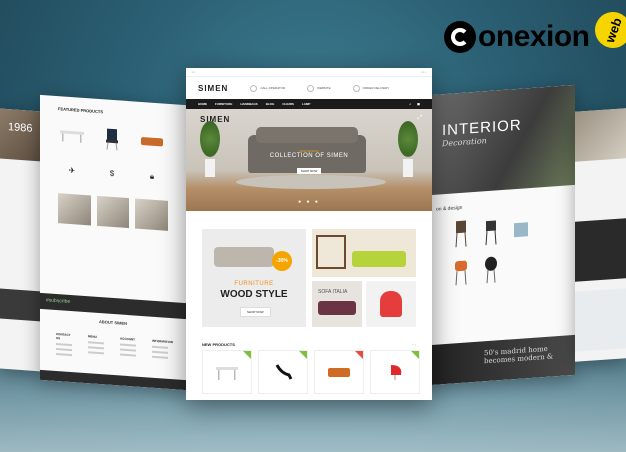 This screenshot has height=452, width=626. I want to click on footer-col: INFORMATION, so click(162, 350).